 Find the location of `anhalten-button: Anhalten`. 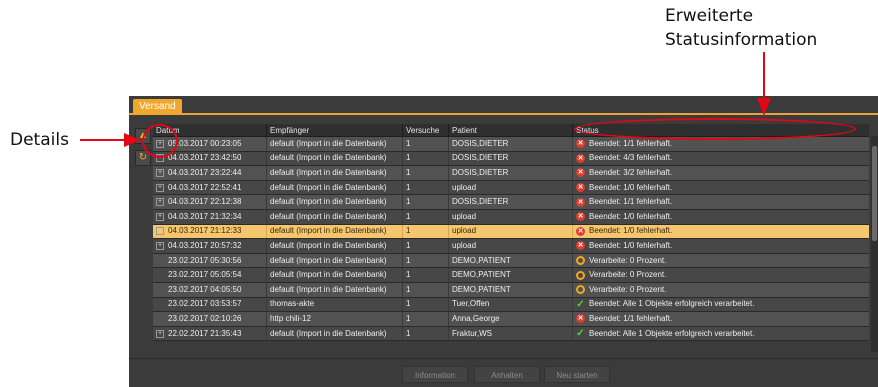

anhalten-button: Anhalten is located at coordinates (507, 374).